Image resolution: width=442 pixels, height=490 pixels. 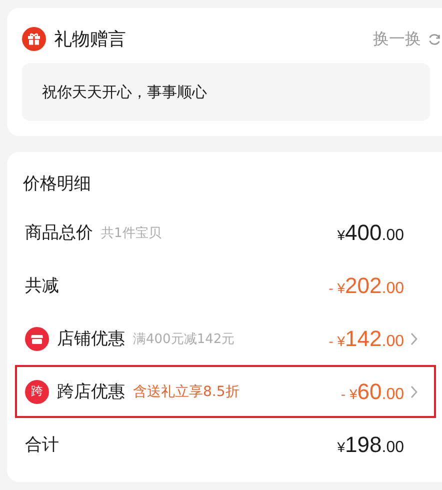 What do you see at coordinates (90, 39) in the screenshot?
I see `card-title: 礼物赠言` at bounding box center [90, 39].